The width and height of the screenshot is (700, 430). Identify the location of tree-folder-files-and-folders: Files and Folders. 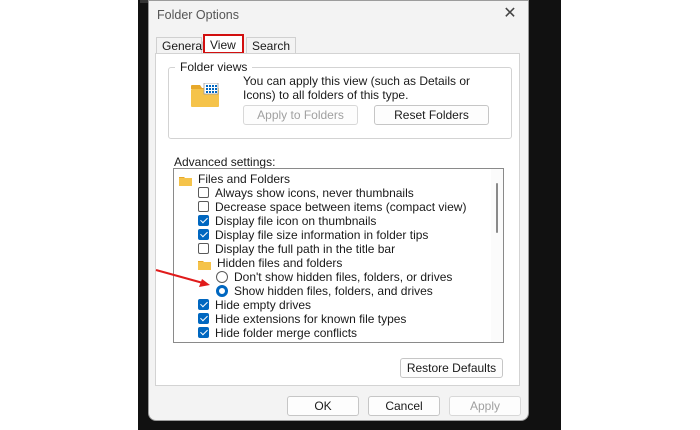
(234, 179).